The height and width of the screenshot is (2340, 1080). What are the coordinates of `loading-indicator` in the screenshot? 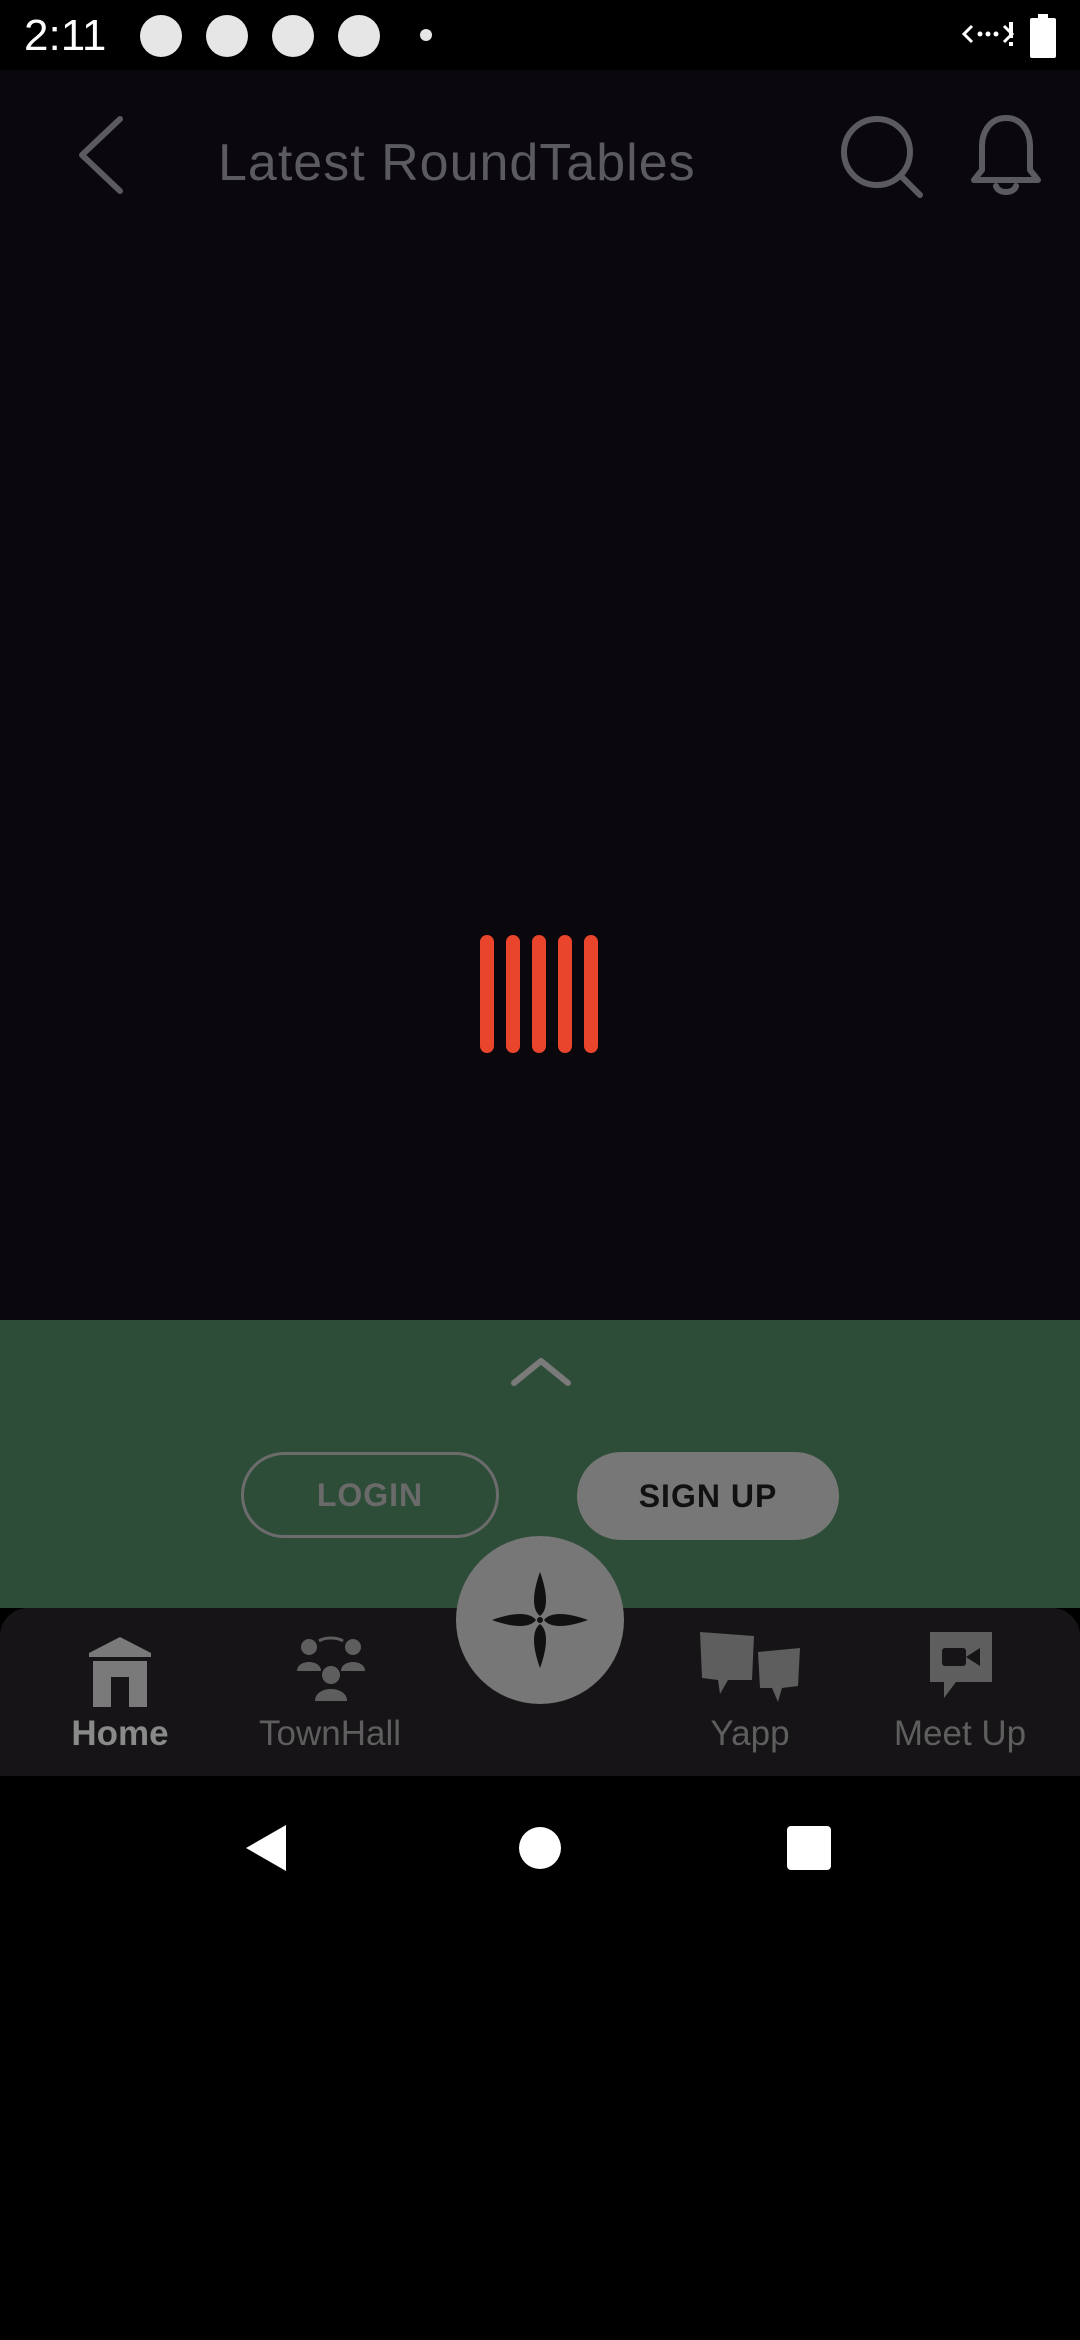 It's located at (540, 994).